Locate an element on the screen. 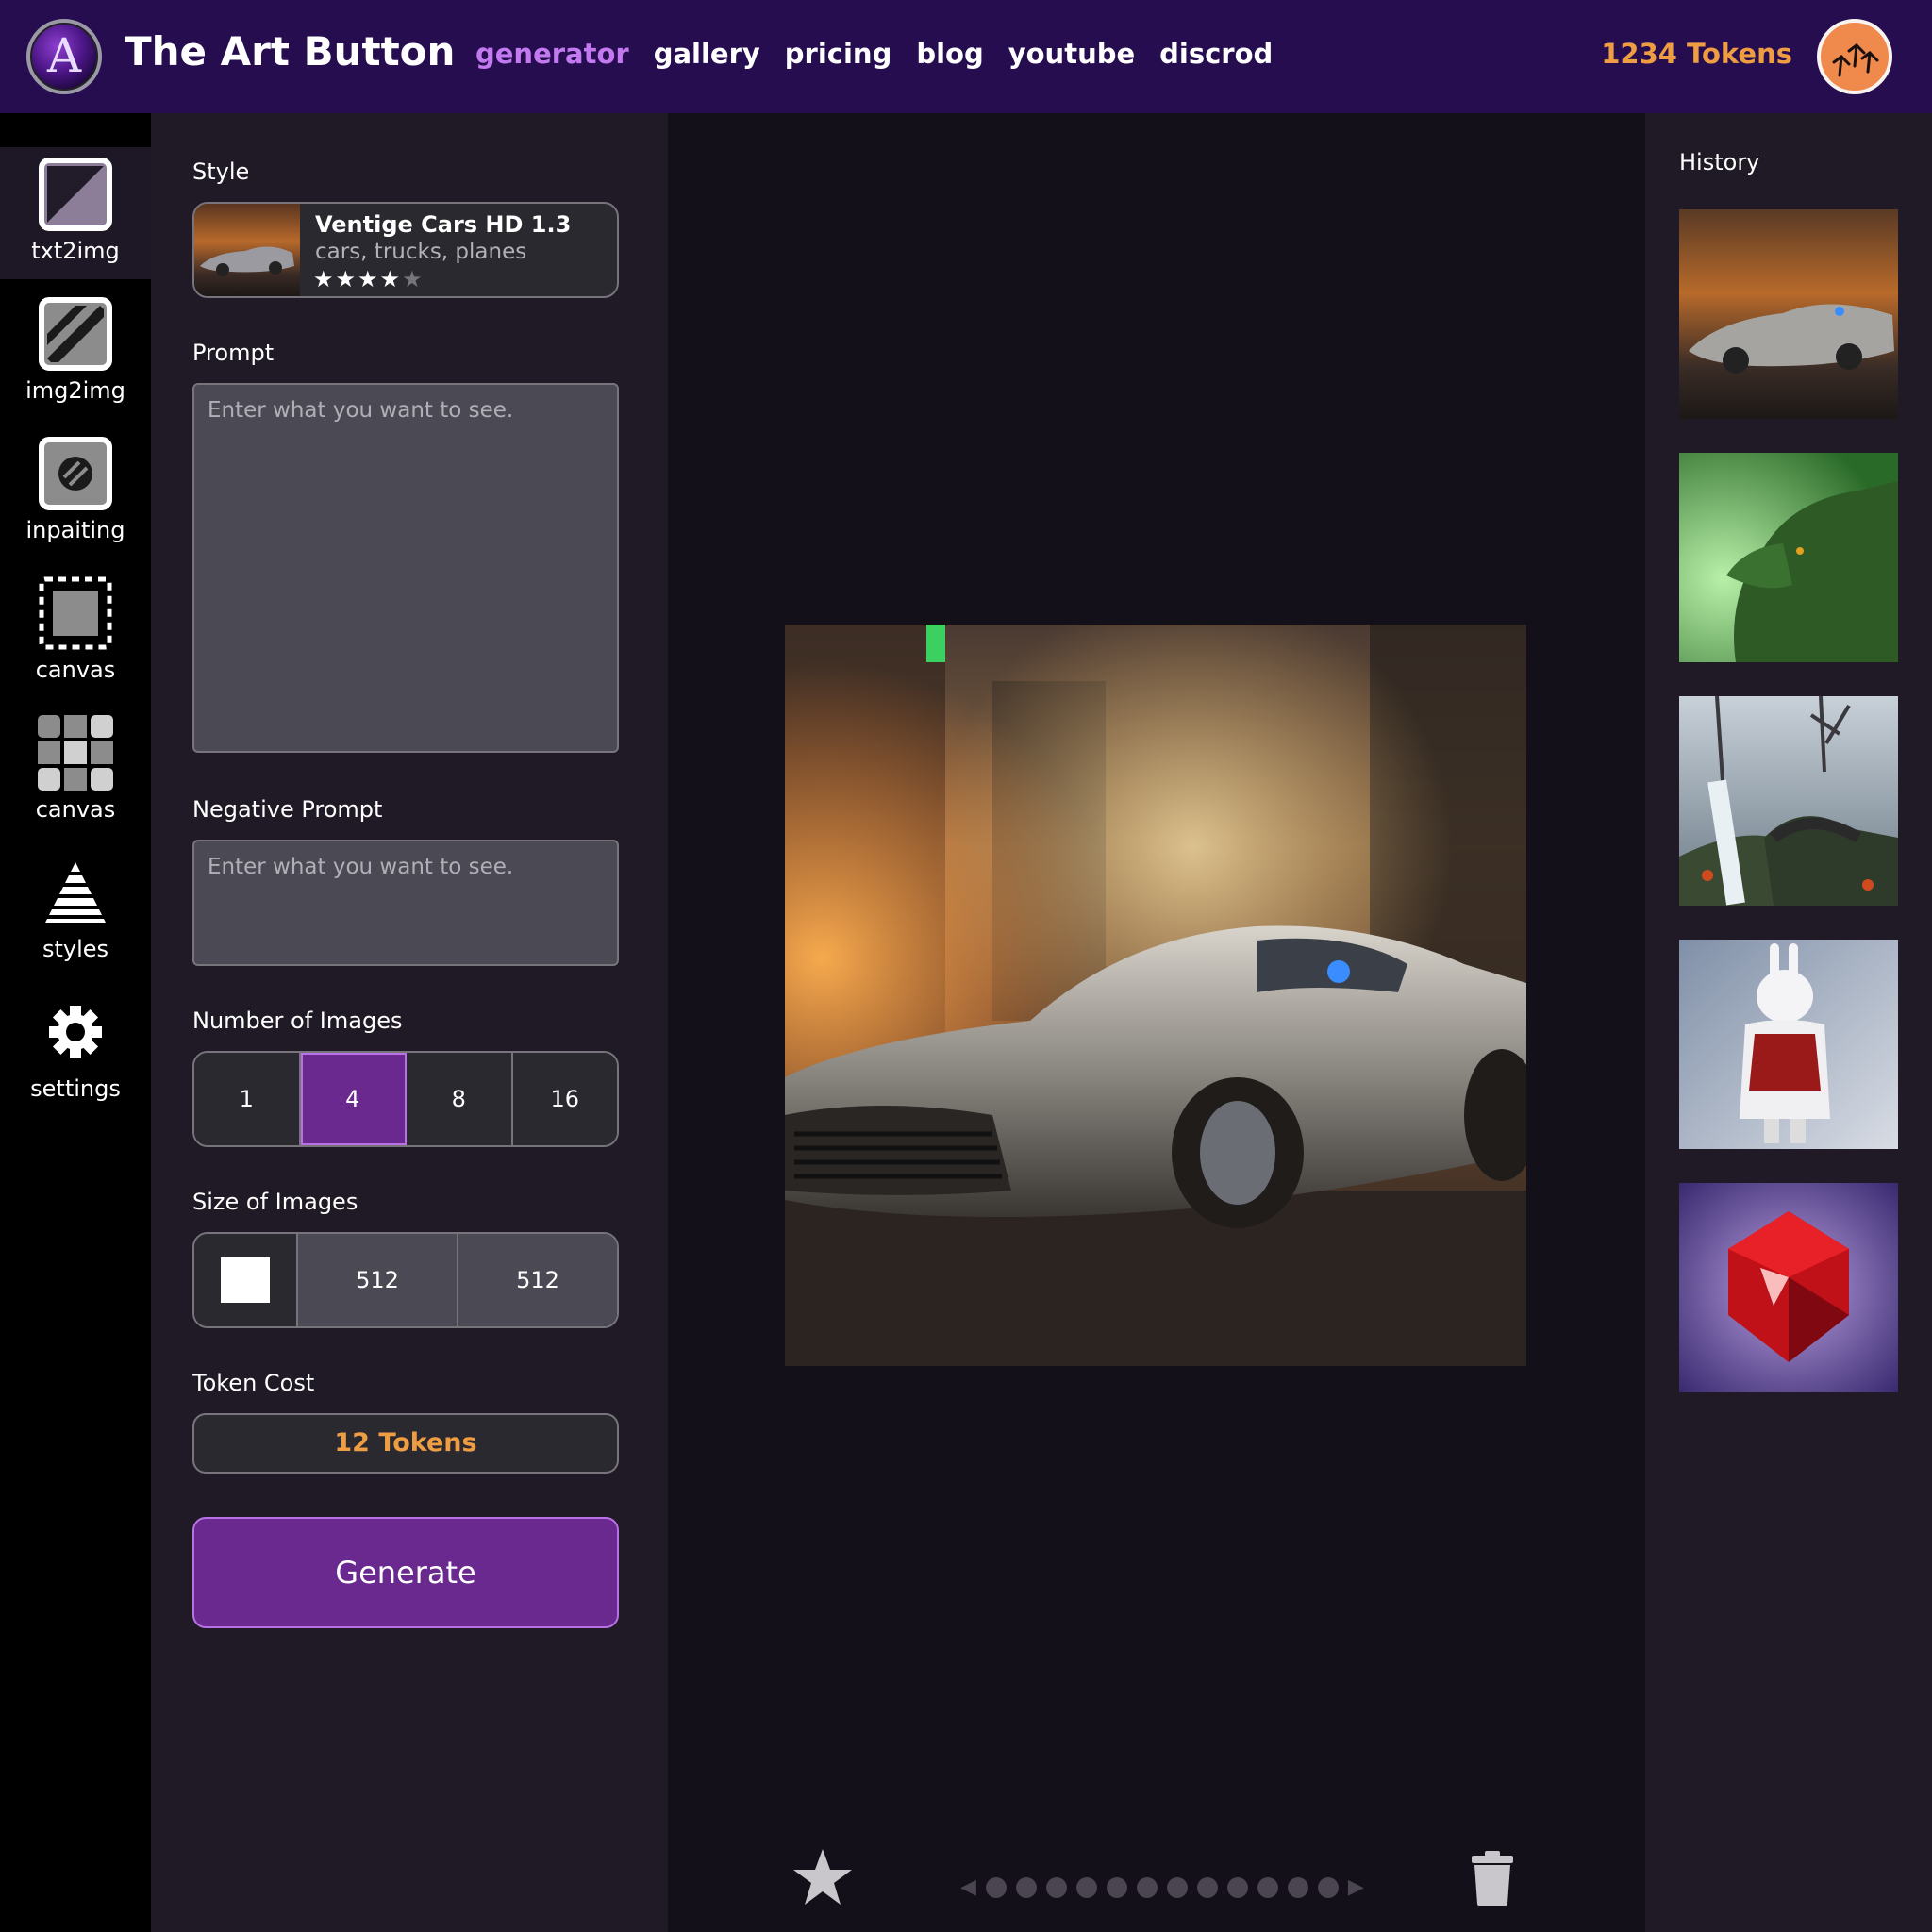 The image size is (1932, 1932). num-images-option-16: 16 is located at coordinates (564, 1099).